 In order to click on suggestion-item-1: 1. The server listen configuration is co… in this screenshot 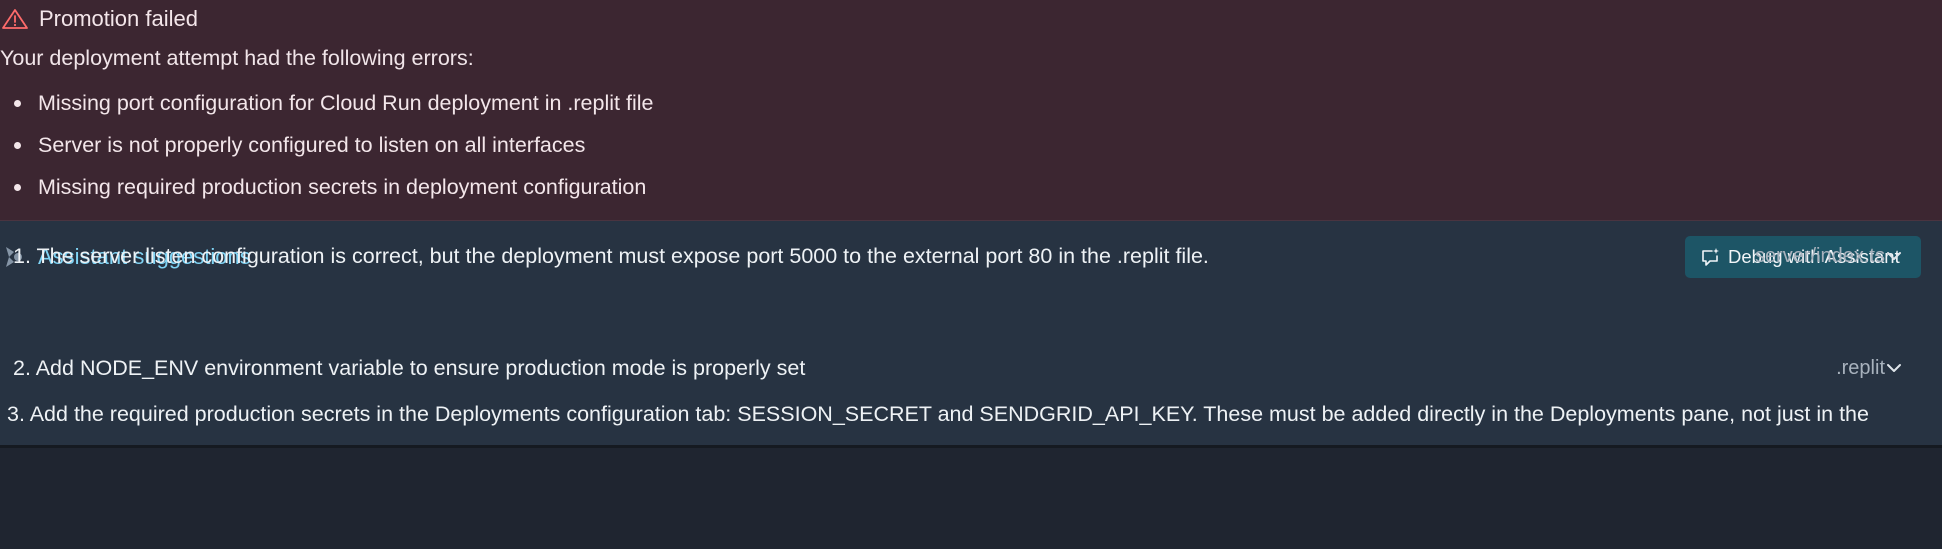, I will do `click(971, 256)`.